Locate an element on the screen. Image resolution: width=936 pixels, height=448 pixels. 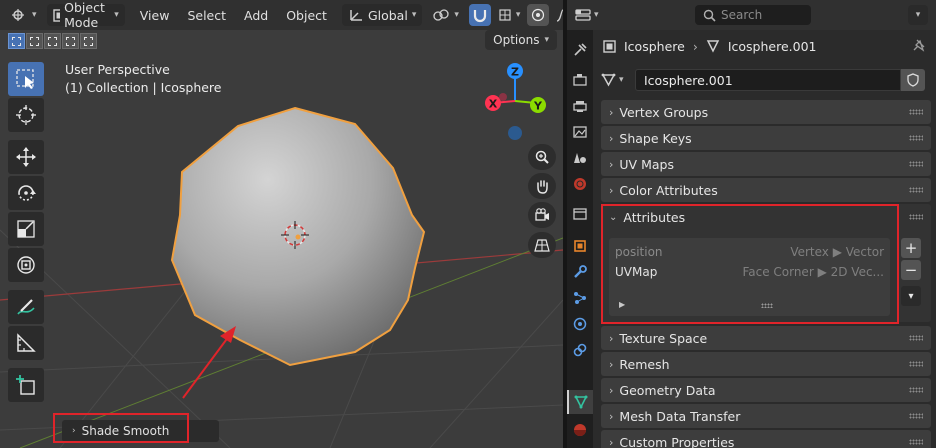
select-box-icon is located at coordinates (25, 79).